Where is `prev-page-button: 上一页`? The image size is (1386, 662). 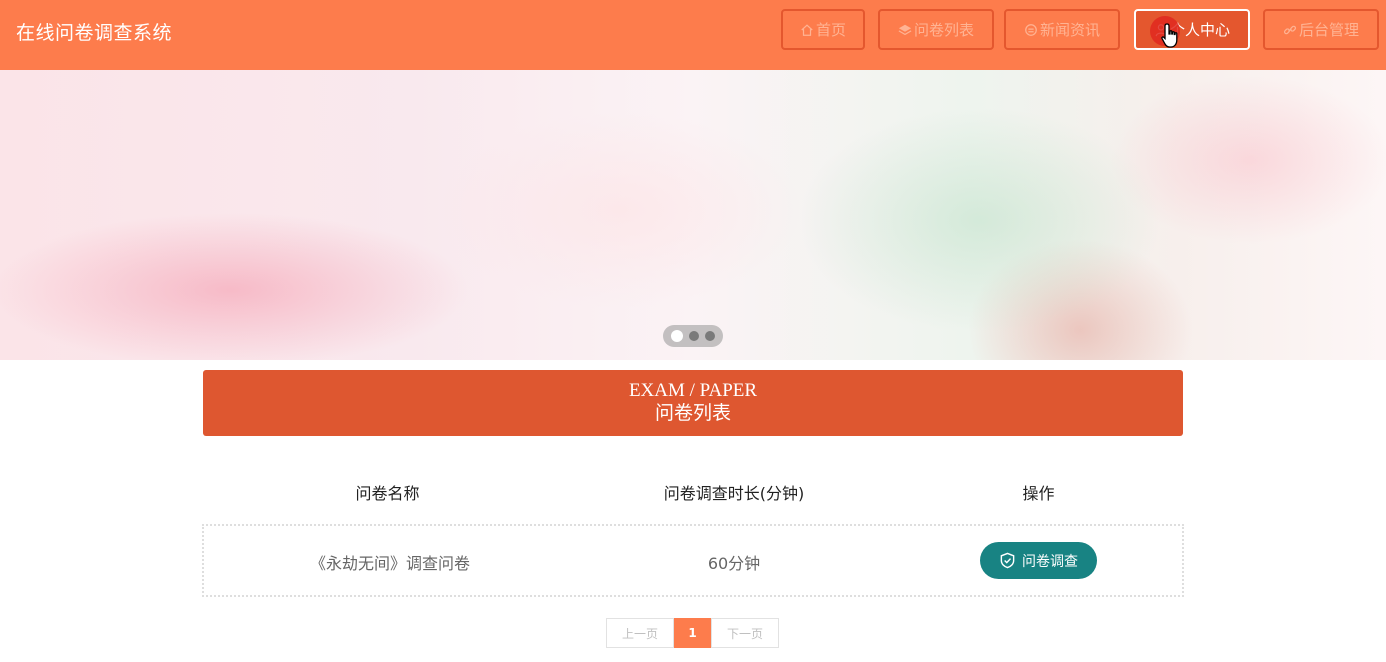
prev-page-button: 上一页 is located at coordinates (640, 633).